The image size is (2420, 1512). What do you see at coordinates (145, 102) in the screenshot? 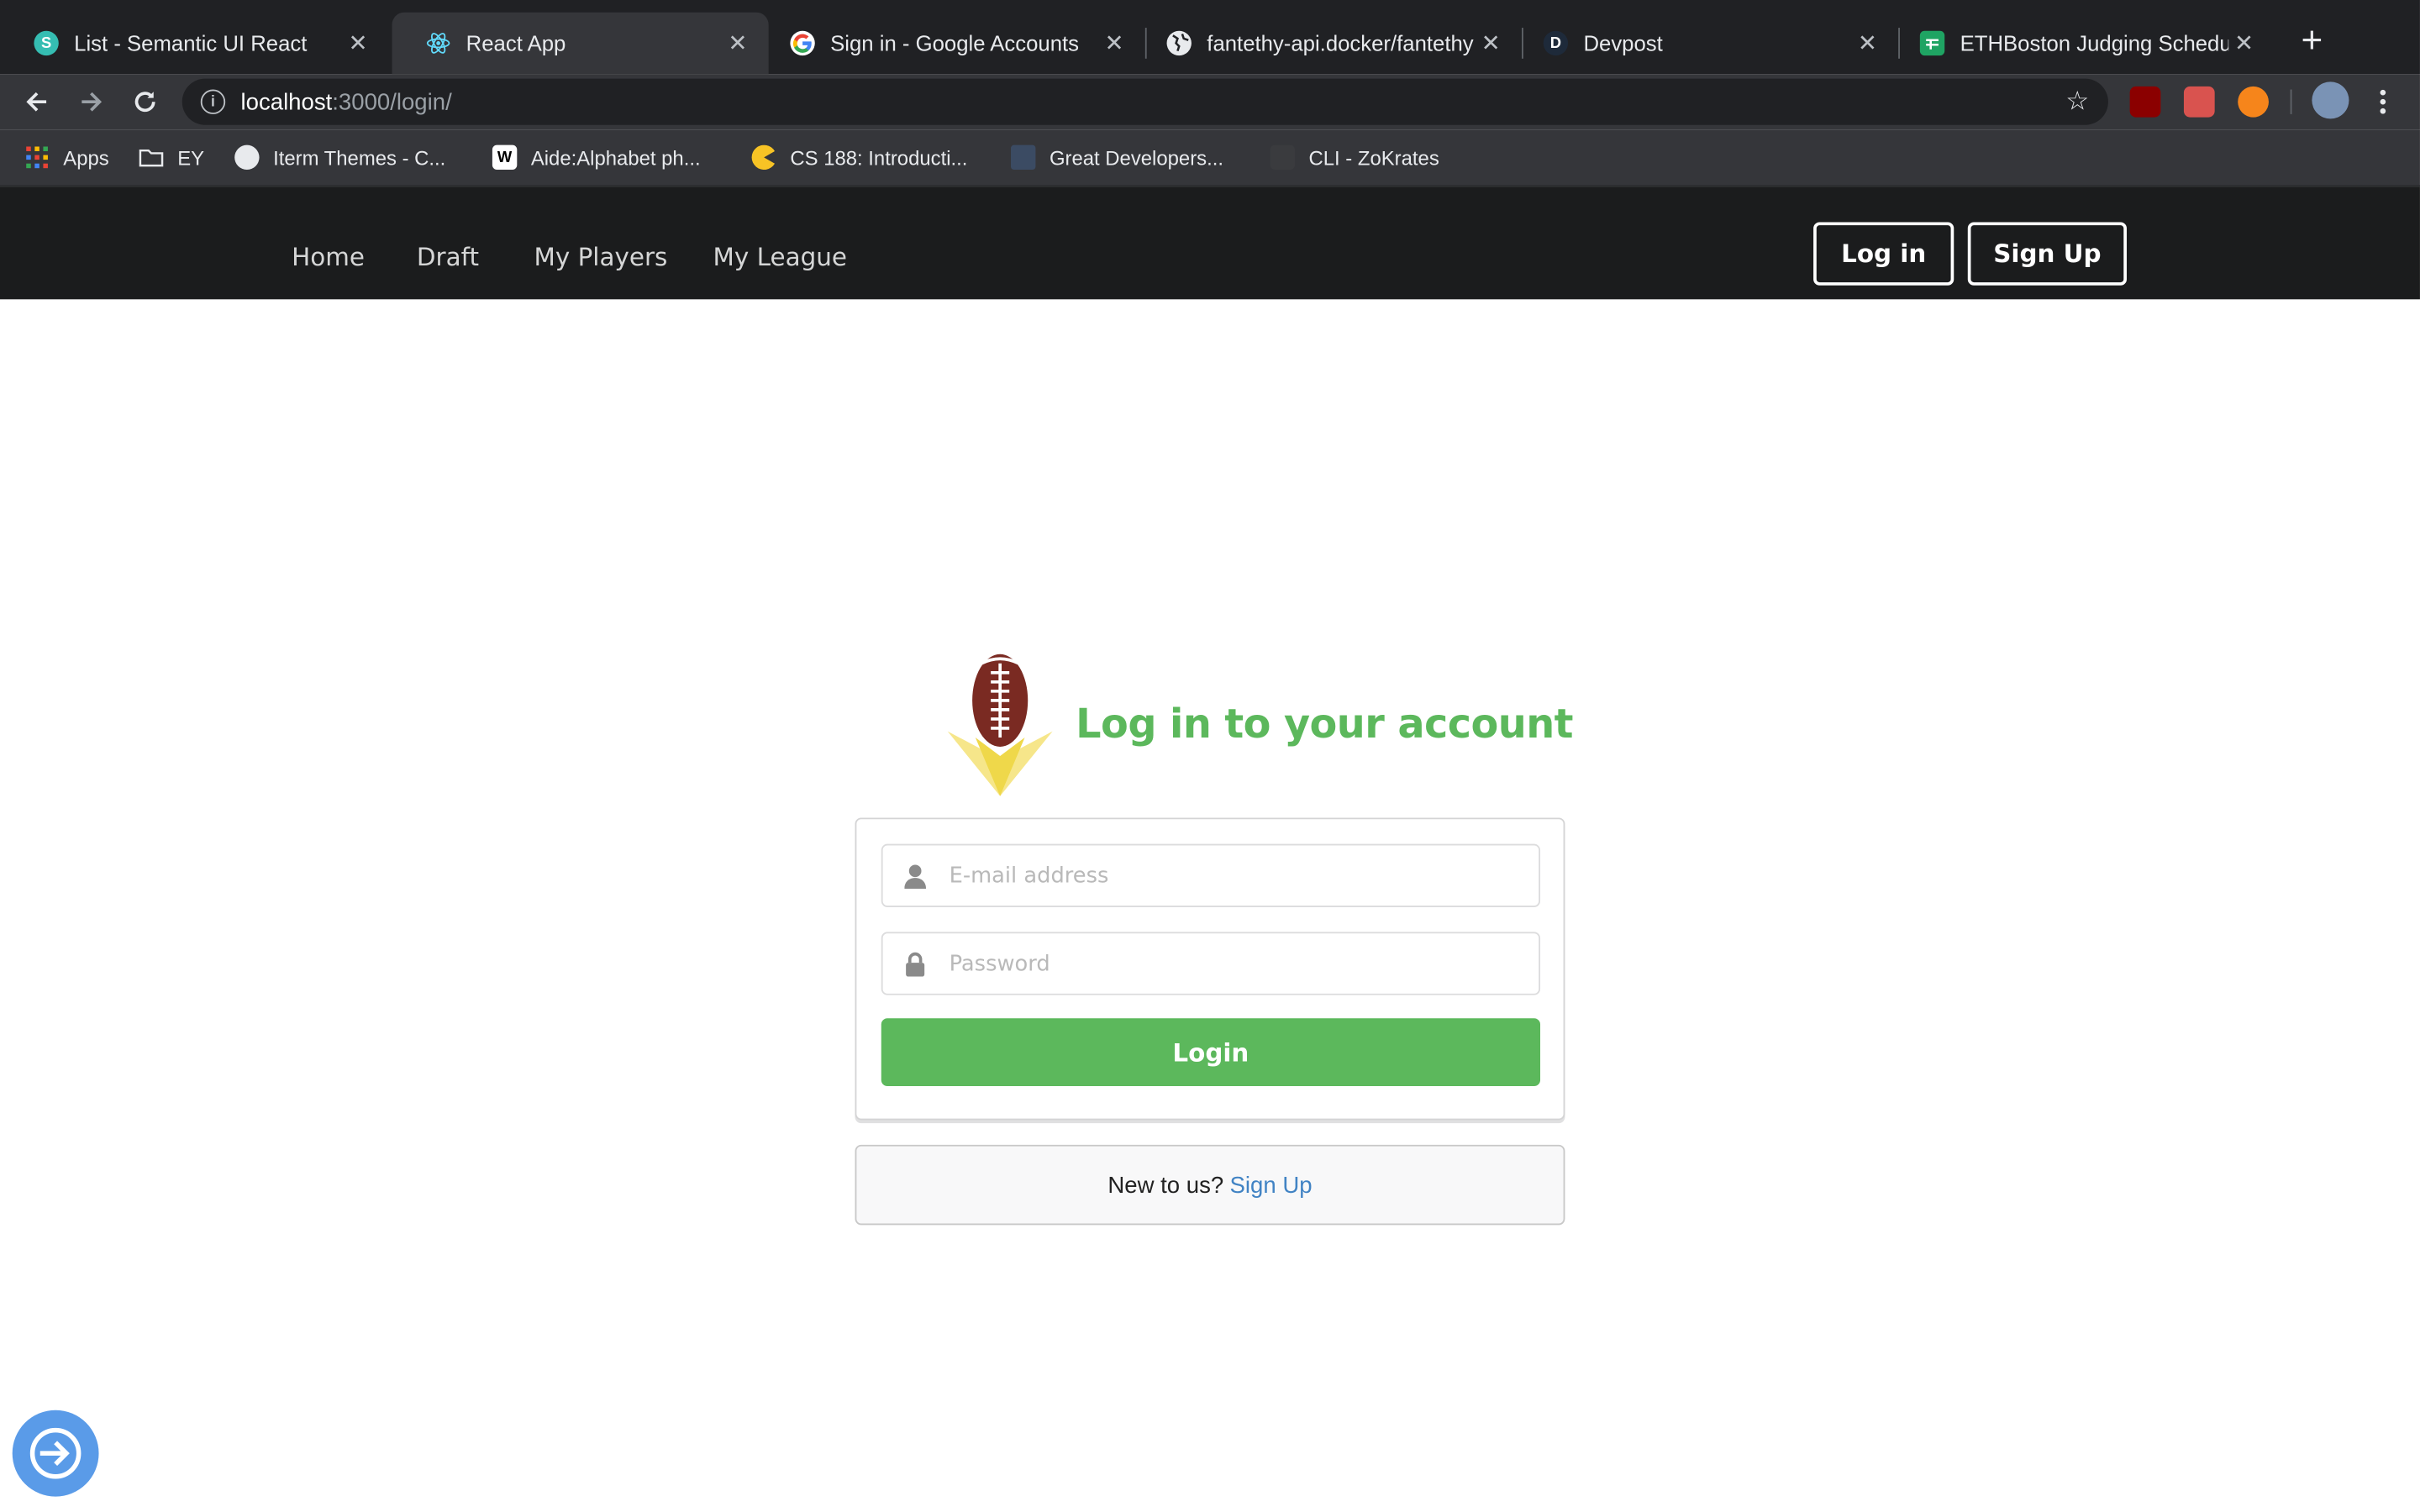
I see `reload-icon` at bounding box center [145, 102].